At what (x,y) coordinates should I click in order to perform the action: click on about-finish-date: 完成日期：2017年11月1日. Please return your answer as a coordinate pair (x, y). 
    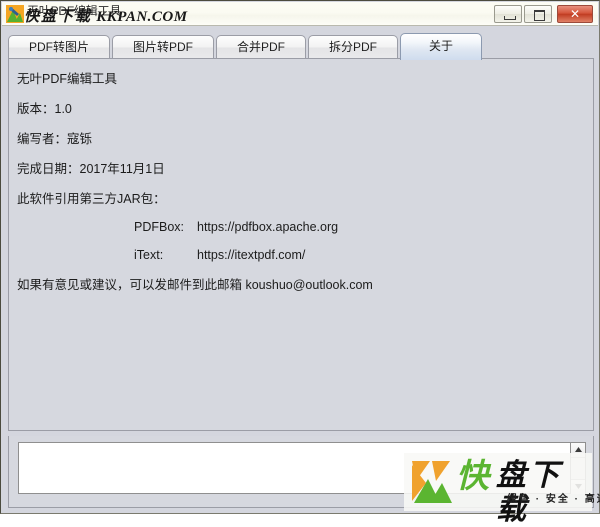
    Looking at the image, I should click on (91, 169).